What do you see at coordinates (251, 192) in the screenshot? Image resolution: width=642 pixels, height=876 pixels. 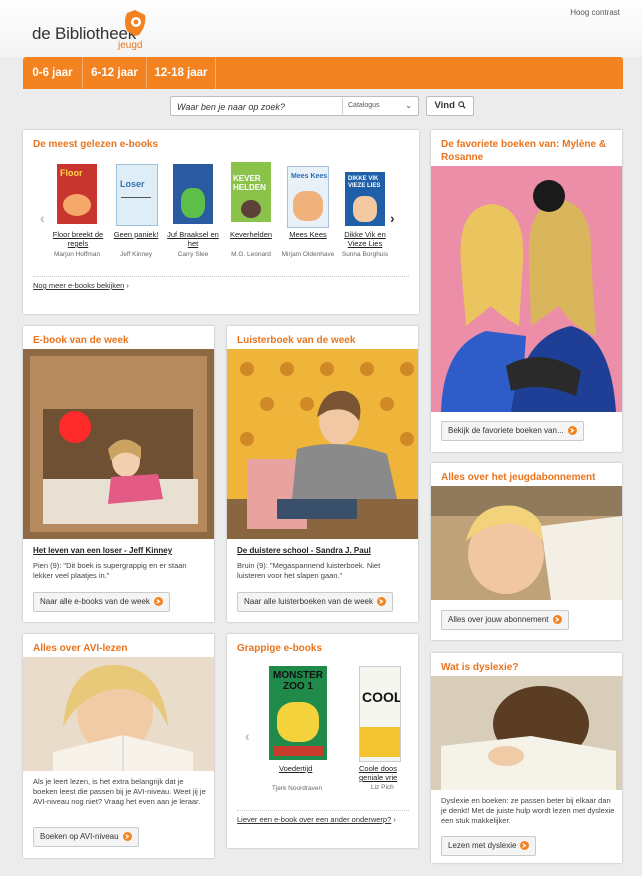 I see `book-cover: KEVER HELDEN` at bounding box center [251, 192].